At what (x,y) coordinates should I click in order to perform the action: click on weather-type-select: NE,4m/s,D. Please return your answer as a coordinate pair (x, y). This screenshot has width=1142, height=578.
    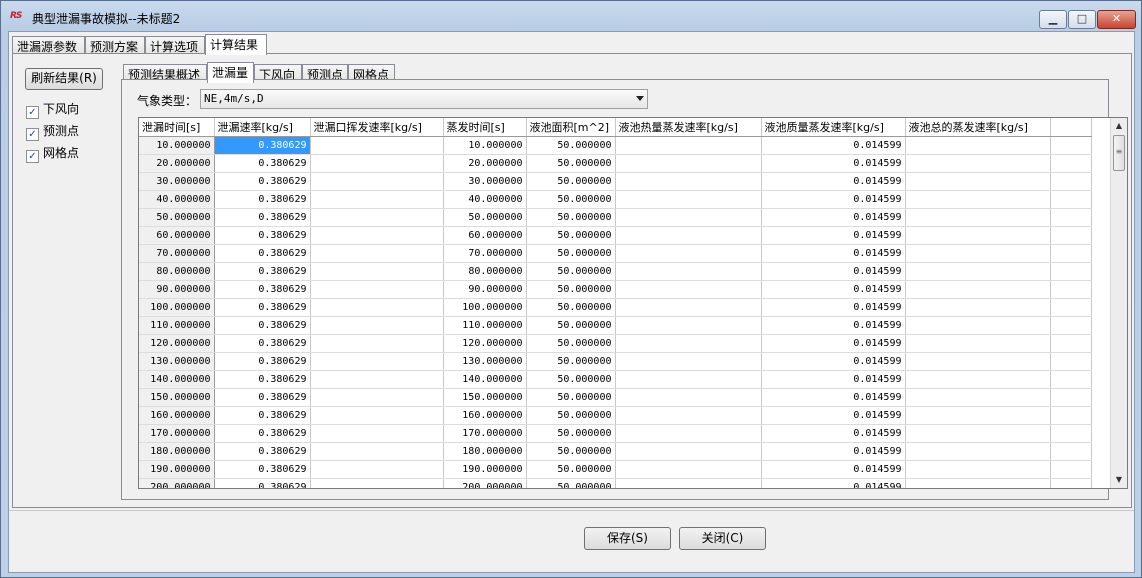
    Looking at the image, I should click on (424, 99).